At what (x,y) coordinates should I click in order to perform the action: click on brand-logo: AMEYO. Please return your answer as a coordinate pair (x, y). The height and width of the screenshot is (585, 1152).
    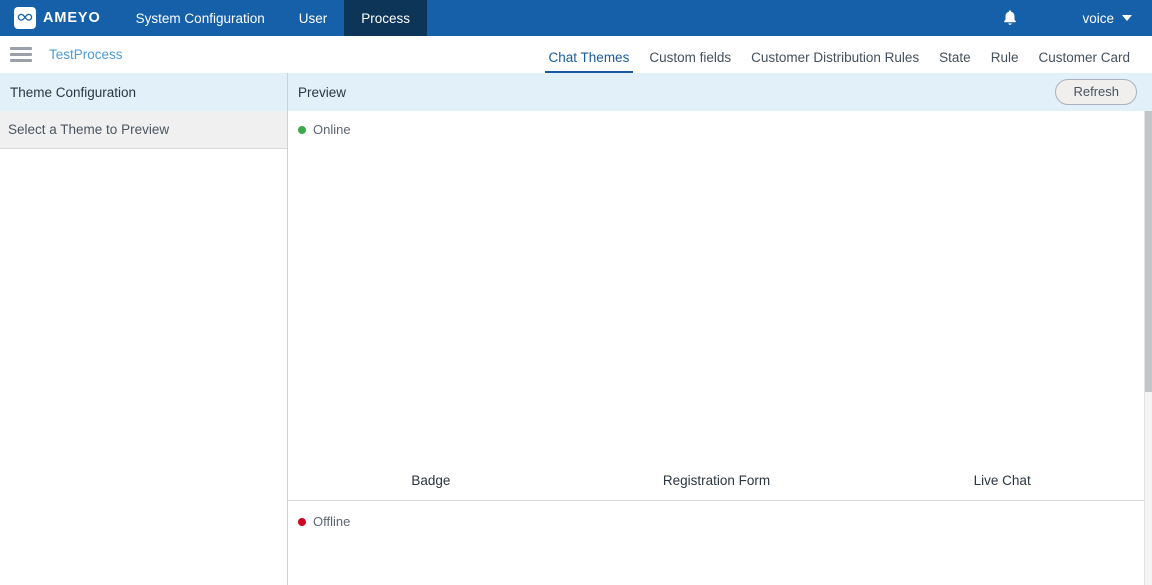
    Looking at the image, I should click on (59, 18).